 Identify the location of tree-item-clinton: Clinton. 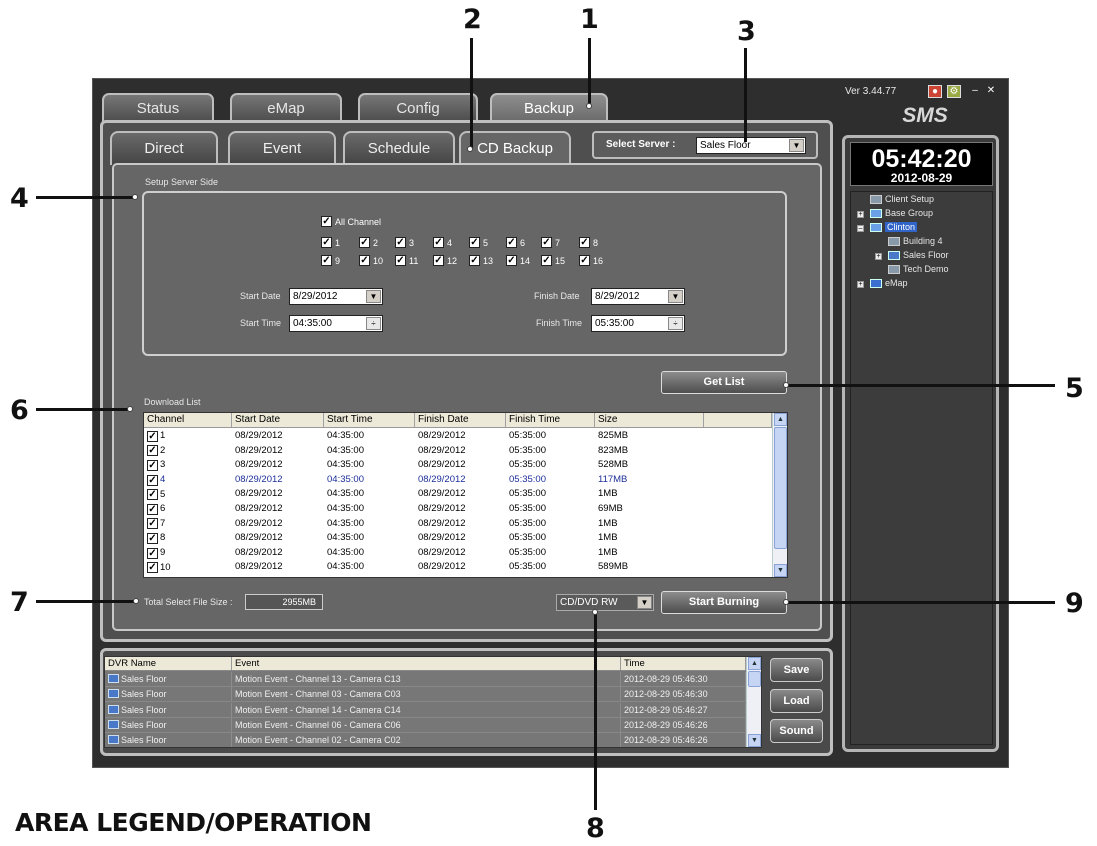
(894, 227).